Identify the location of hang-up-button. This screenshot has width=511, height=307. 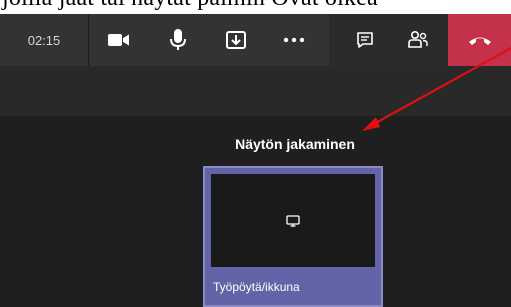
(479, 40).